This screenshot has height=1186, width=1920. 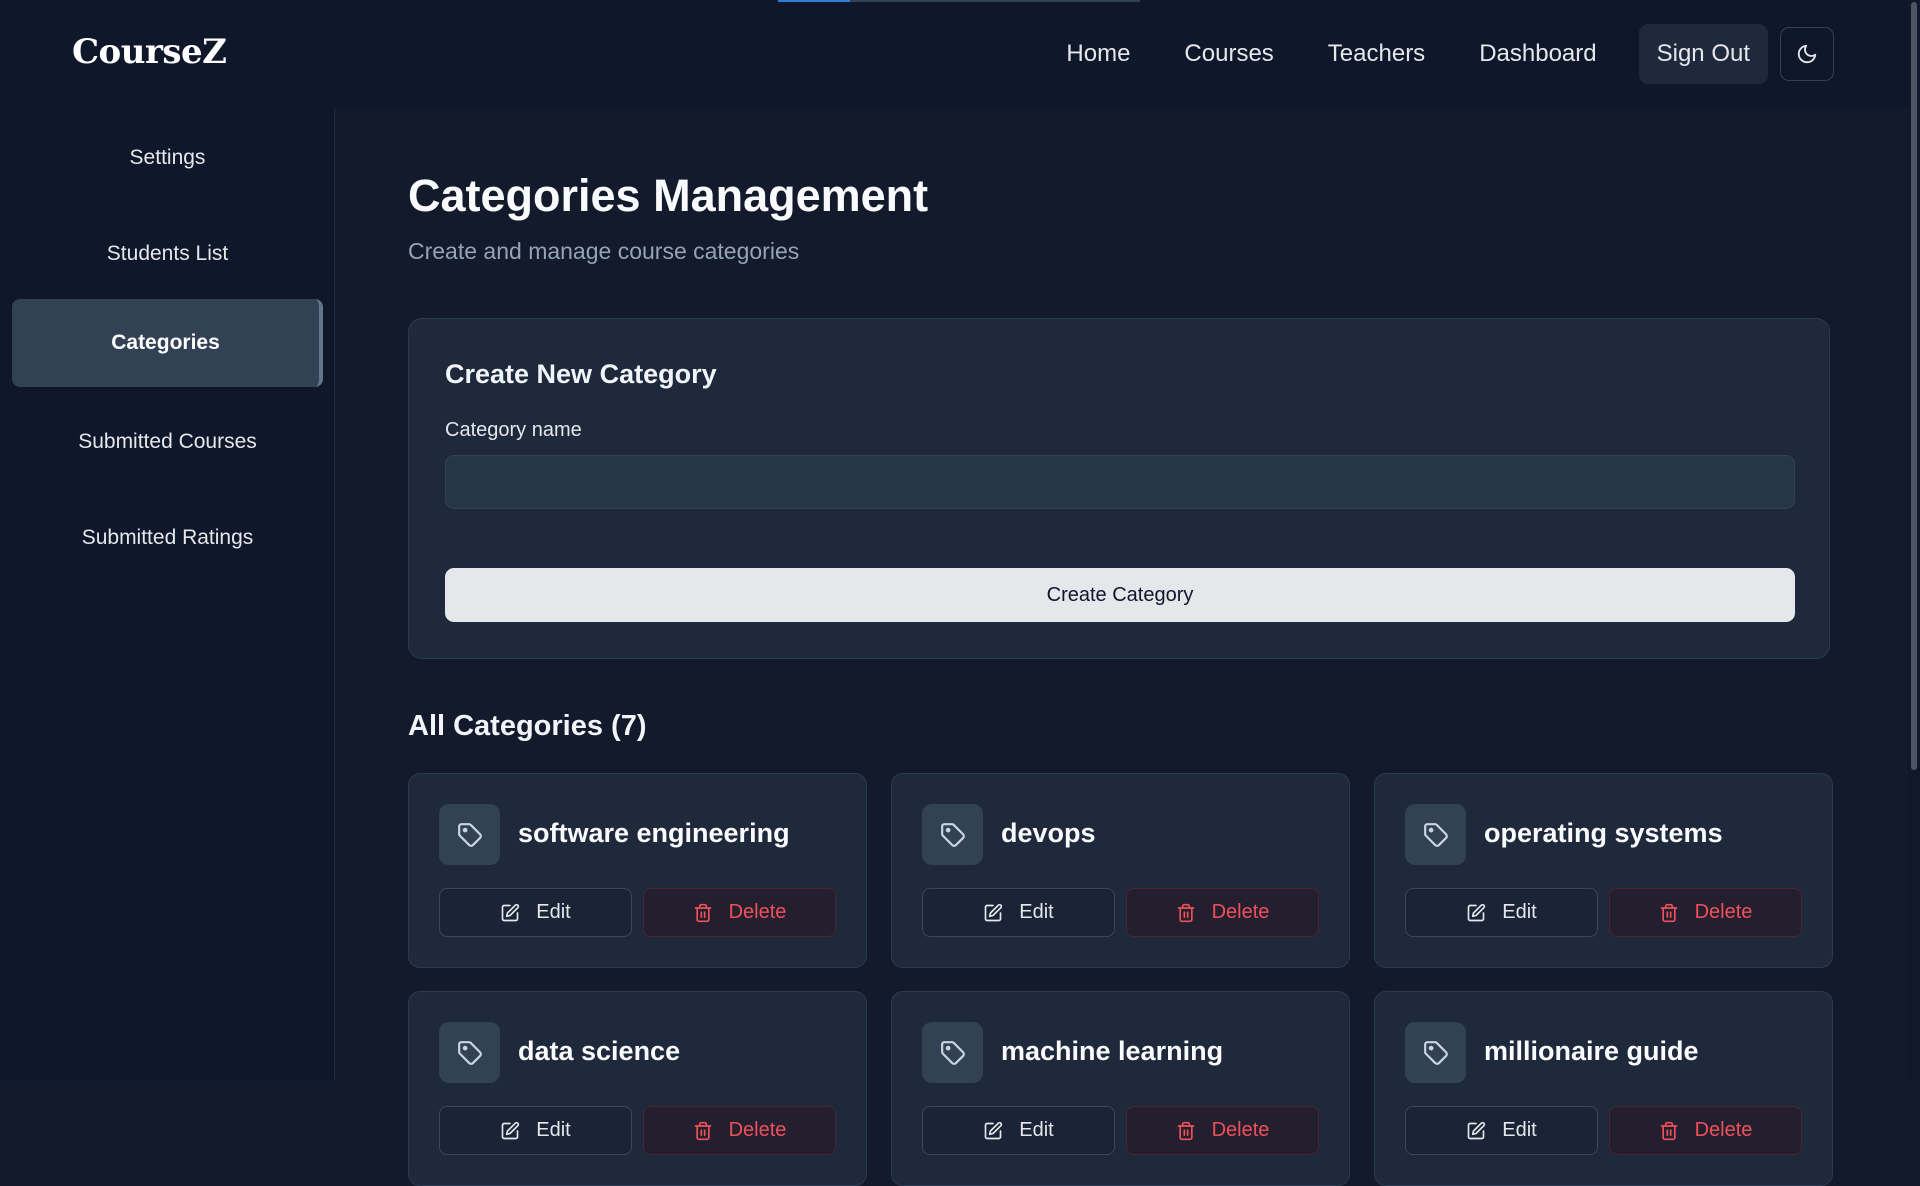 What do you see at coordinates (167, 254) in the screenshot?
I see `sidebar-item-students-list: Students List` at bounding box center [167, 254].